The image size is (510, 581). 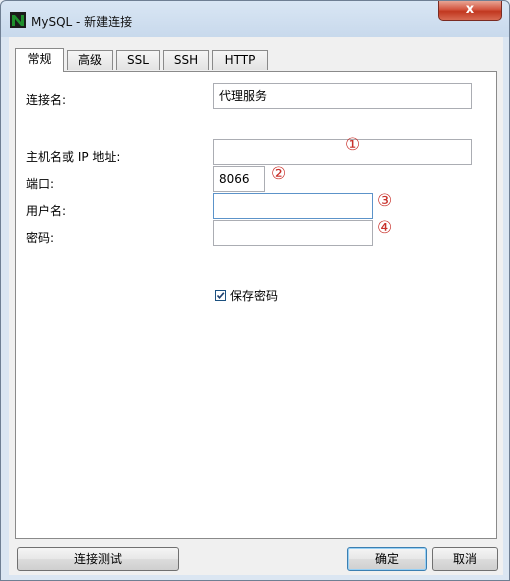 I want to click on tab-ssh-label: SSH, so click(x=186, y=60).